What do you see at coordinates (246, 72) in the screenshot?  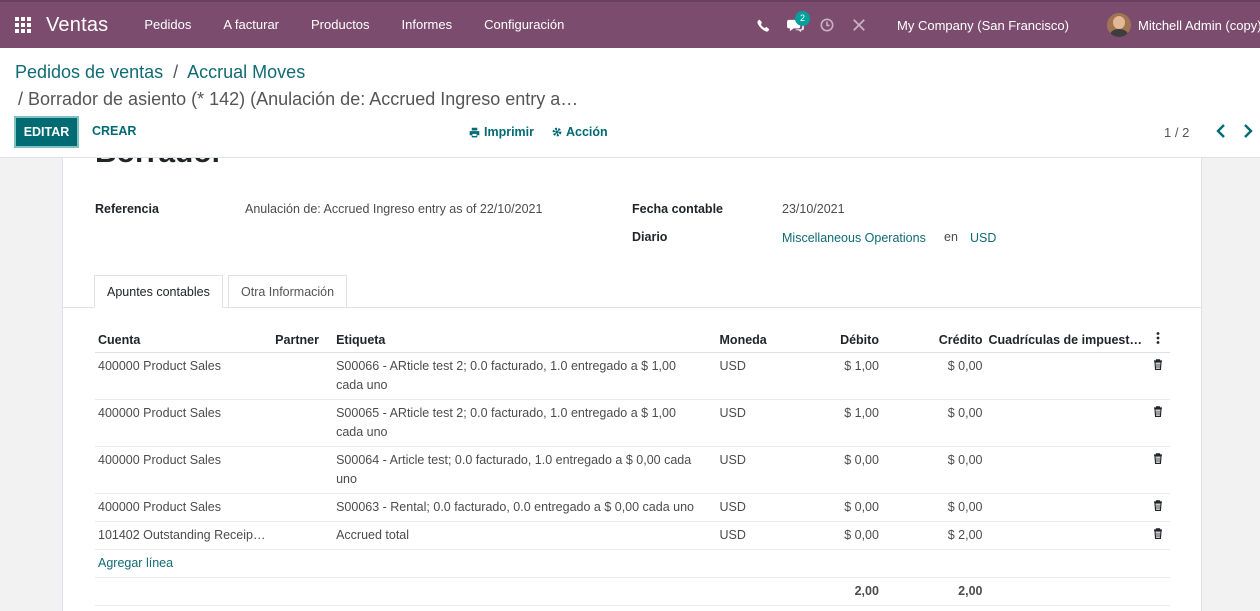 I see `breadcrumb-accrual-moves: Accrual Moves` at bounding box center [246, 72].